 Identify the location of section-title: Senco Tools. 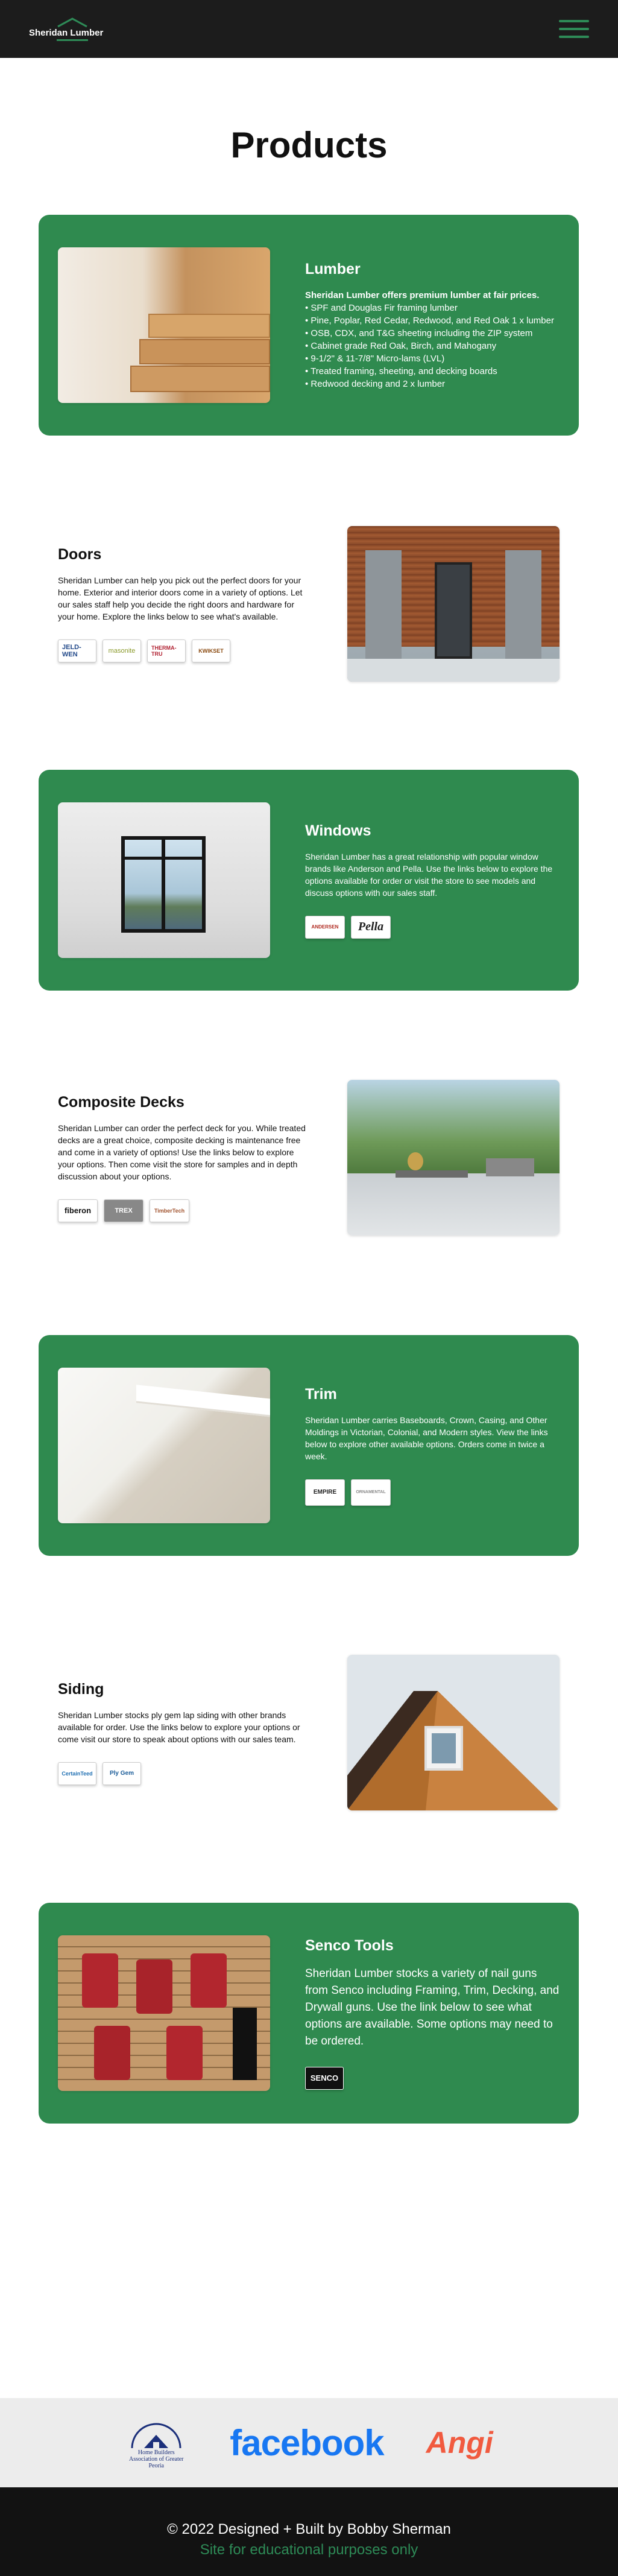
(349, 1945).